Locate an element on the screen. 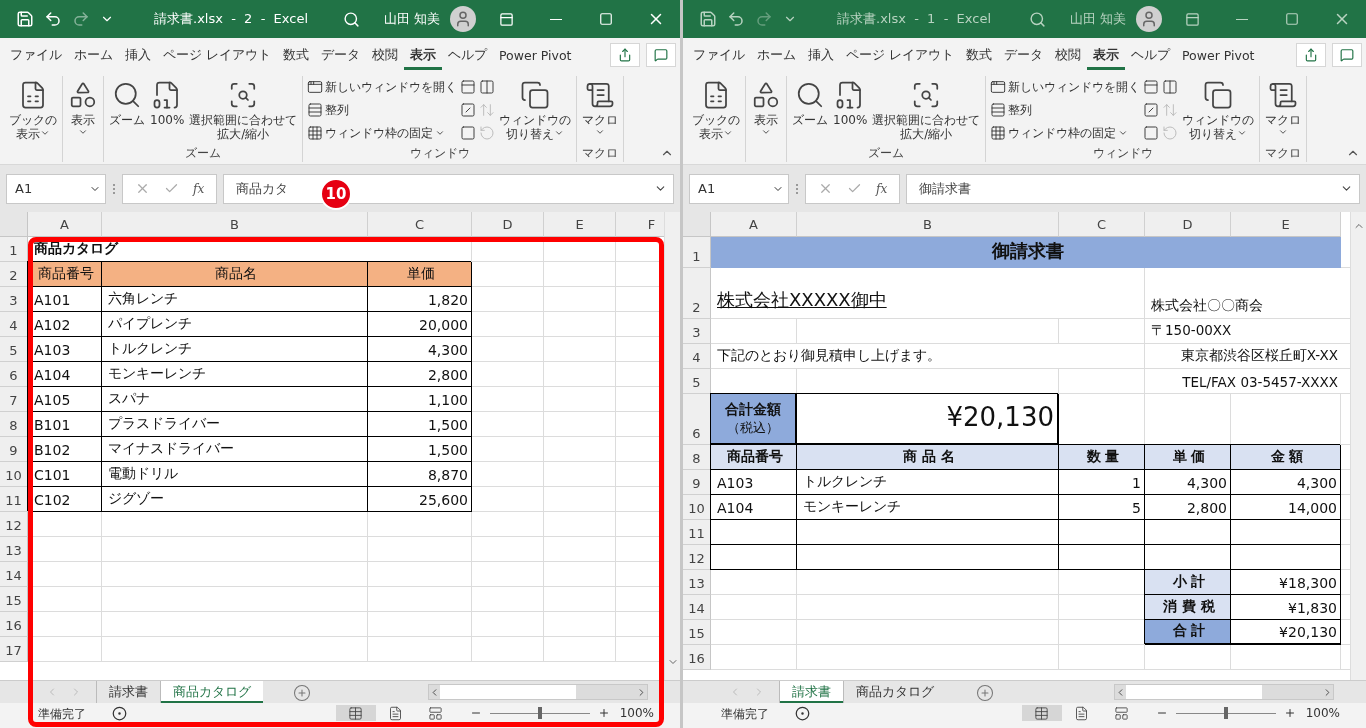  sheet-tab: 商品カタログ is located at coordinates (211, 692).